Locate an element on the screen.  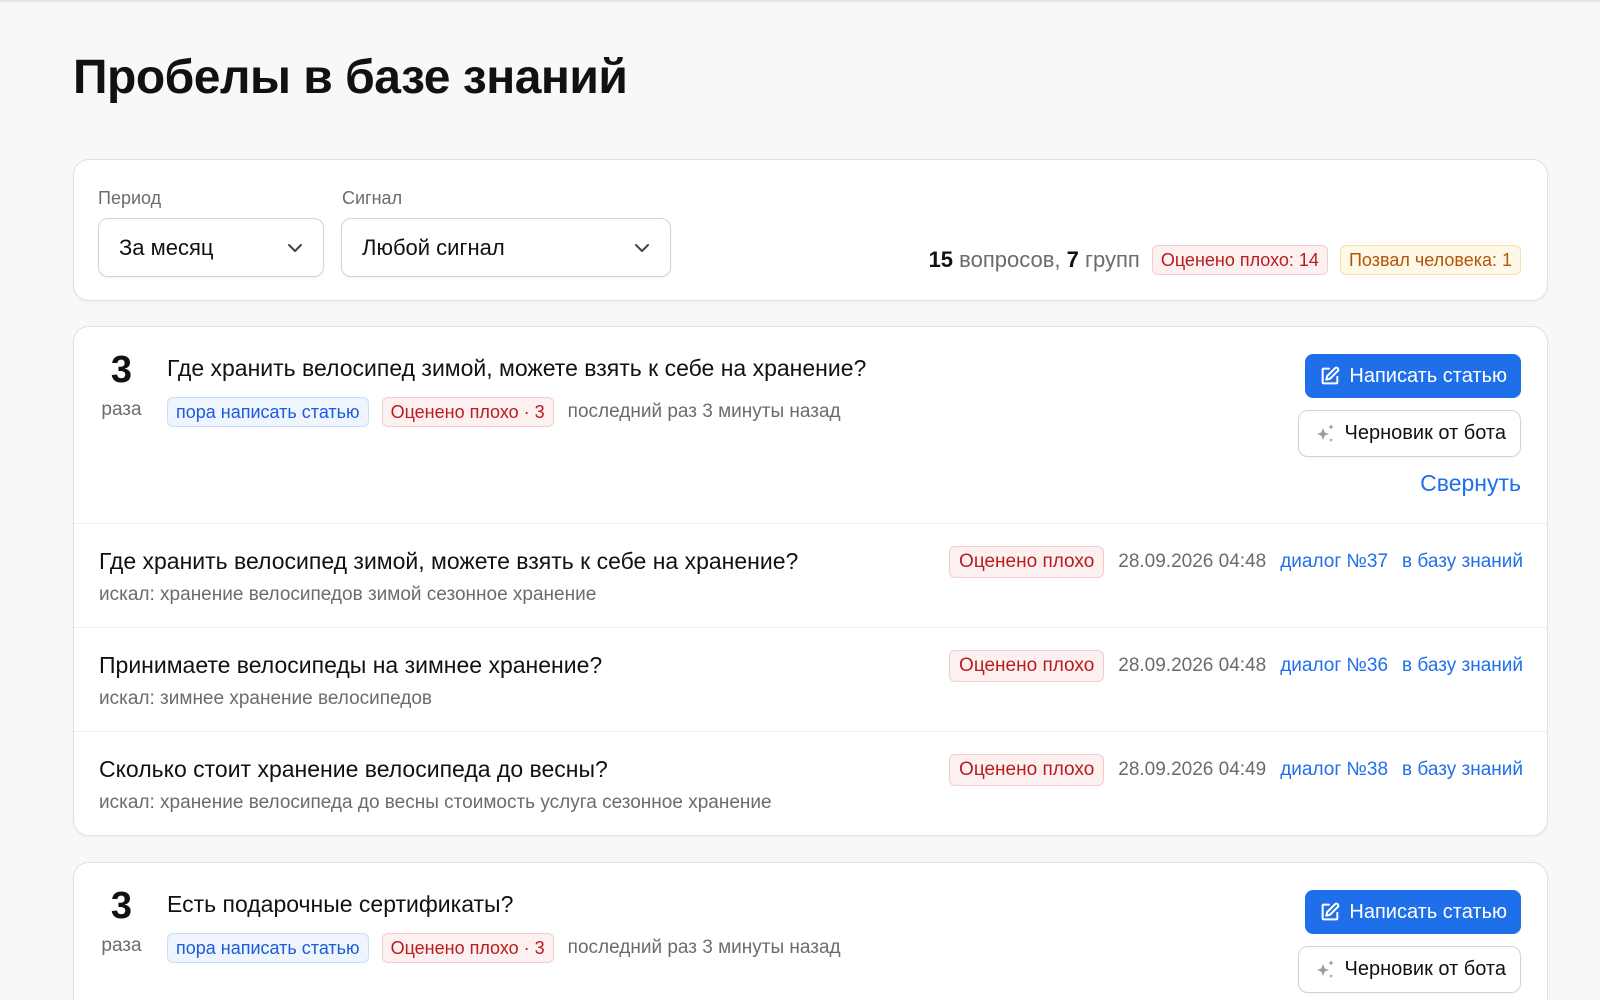
period-label: Период is located at coordinates (130, 198).